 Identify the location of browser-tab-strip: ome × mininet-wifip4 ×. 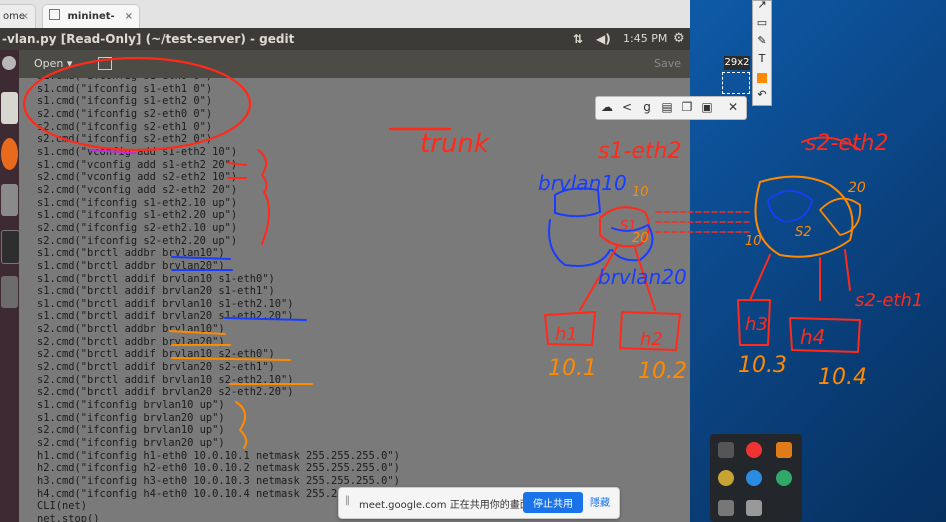
(345, 23).